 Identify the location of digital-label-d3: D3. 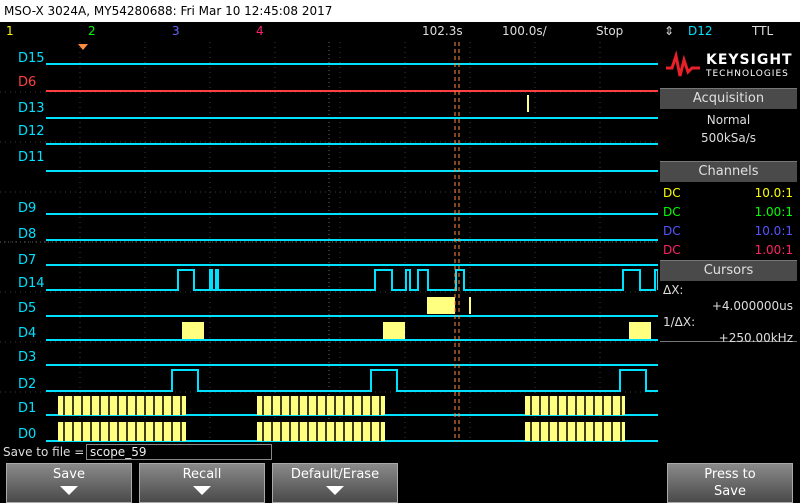
(27, 357).